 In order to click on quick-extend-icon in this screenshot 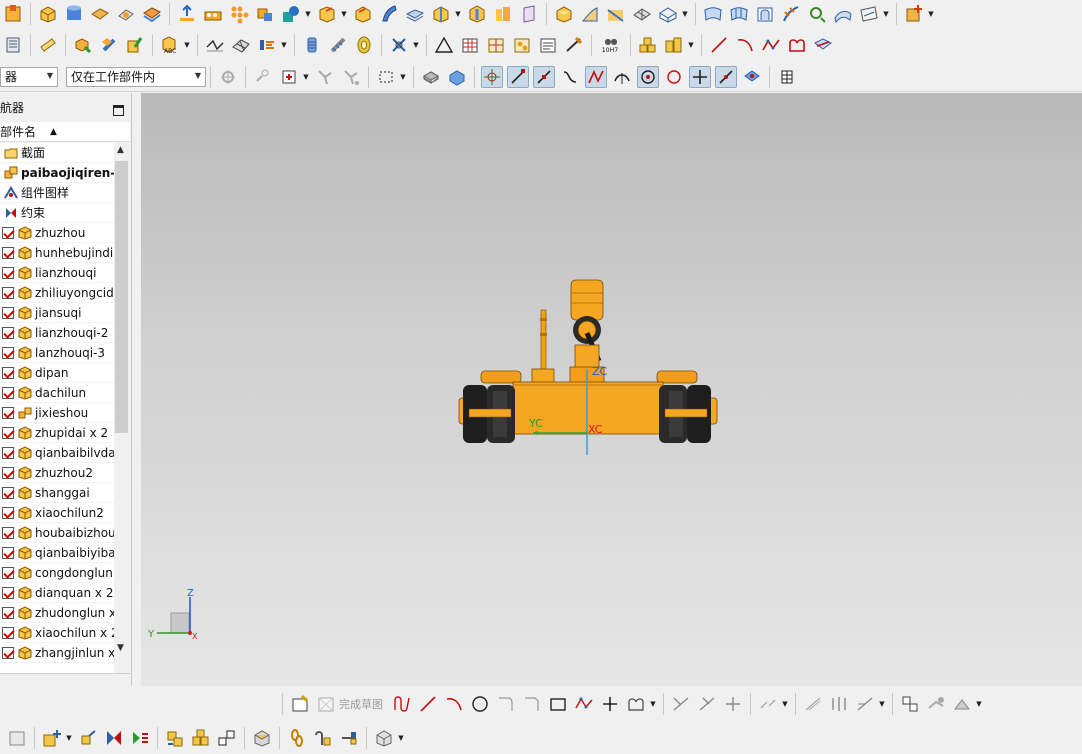, I will do `click(707, 704)`.